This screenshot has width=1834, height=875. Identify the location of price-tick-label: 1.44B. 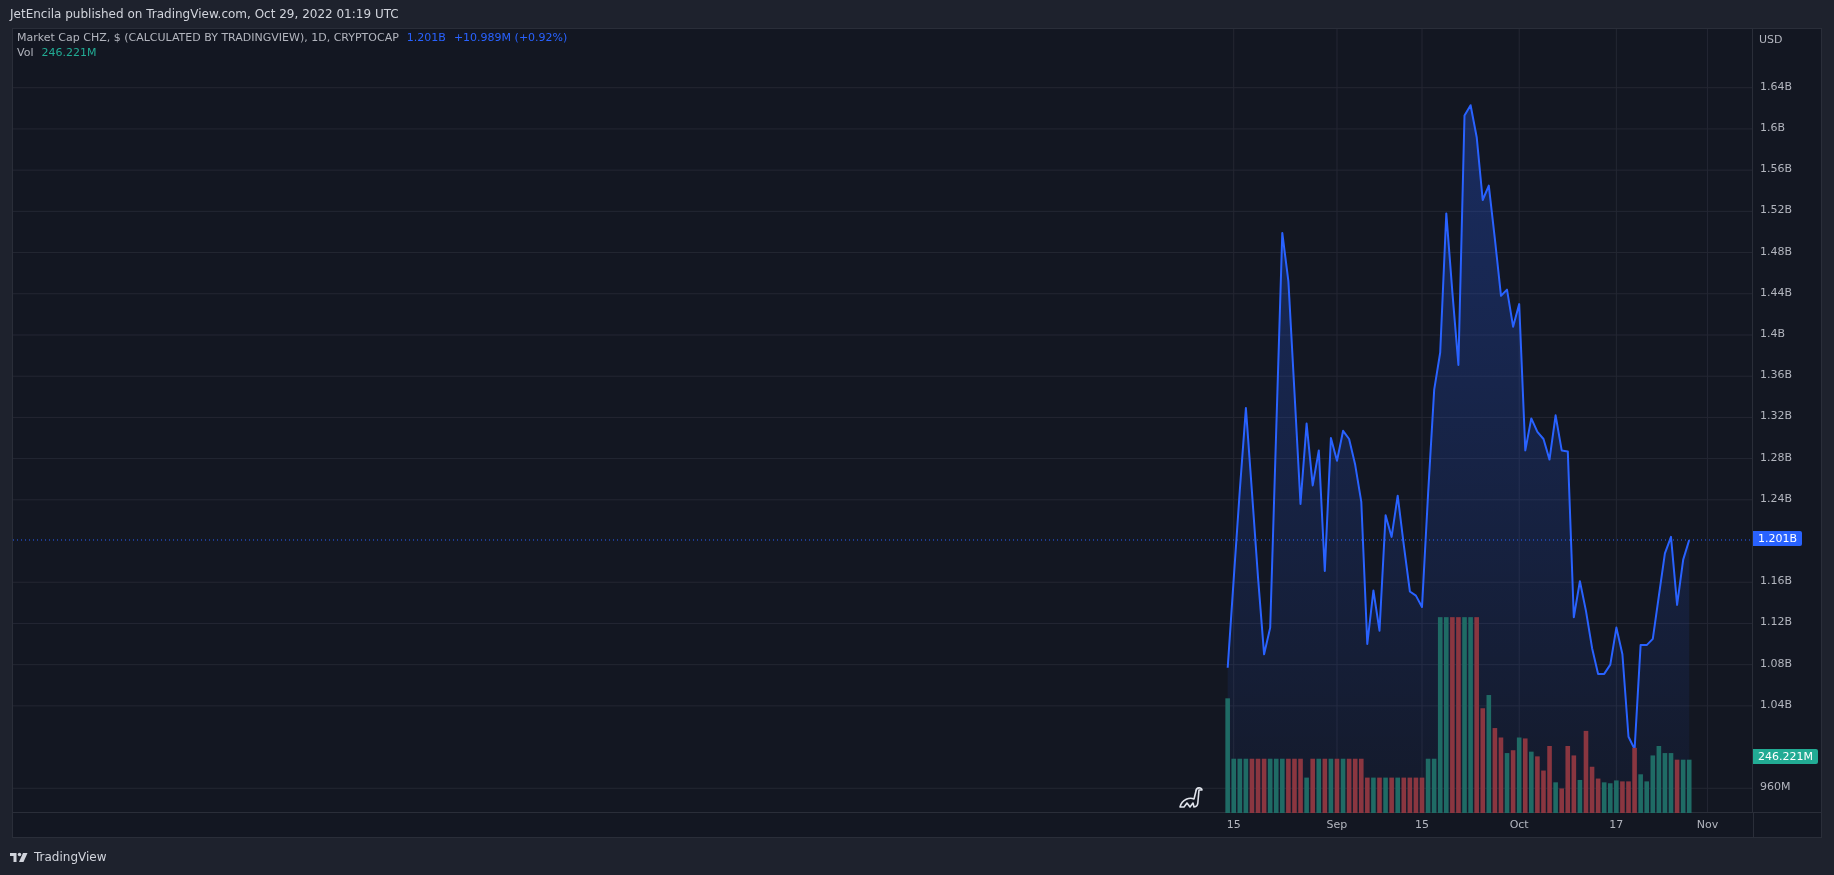
(1776, 292).